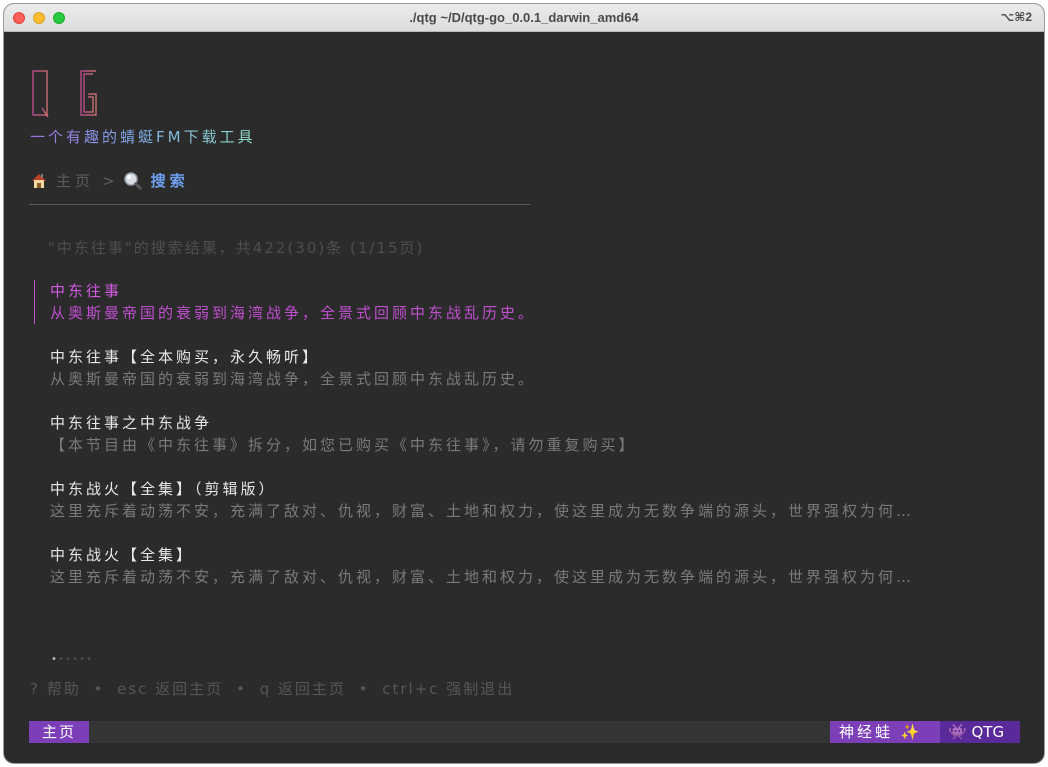 The height and width of the screenshot is (767, 1048). I want to click on search-summary: "中东往事"的搜索结果，共422(30)条 (1/15页), so click(236, 248).